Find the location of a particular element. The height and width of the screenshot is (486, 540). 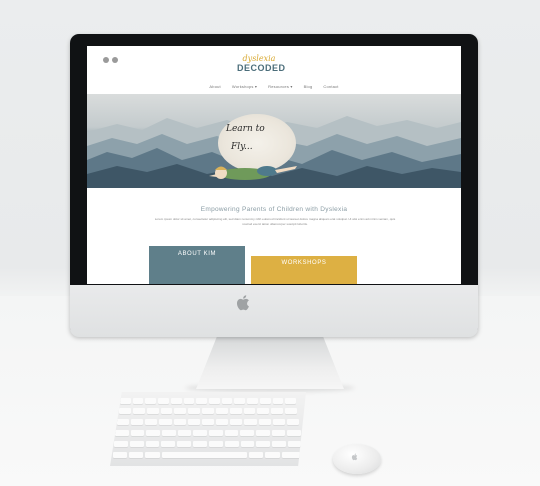

key-row-space is located at coordinates (208, 455).